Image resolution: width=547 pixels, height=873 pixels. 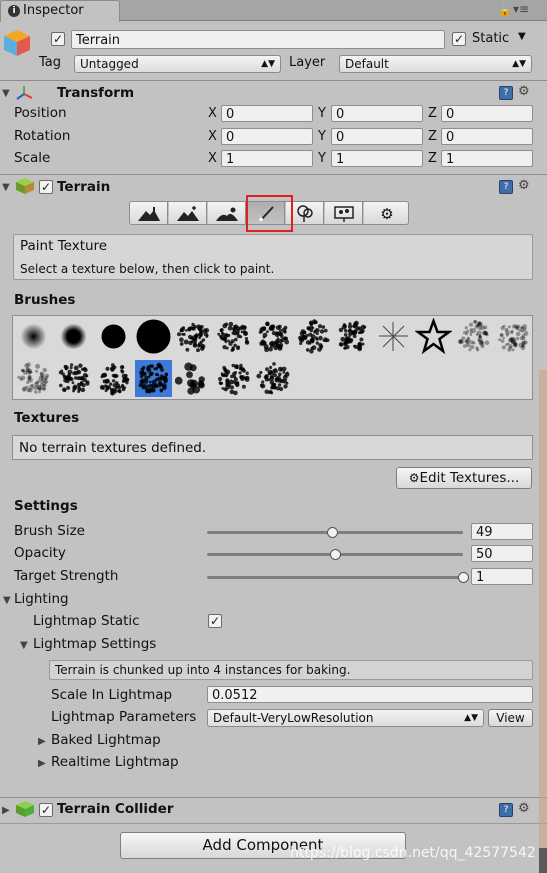 What do you see at coordinates (46, 810) in the screenshot?
I see `collider-enabled-checkbox: ✓` at bounding box center [46, 810].